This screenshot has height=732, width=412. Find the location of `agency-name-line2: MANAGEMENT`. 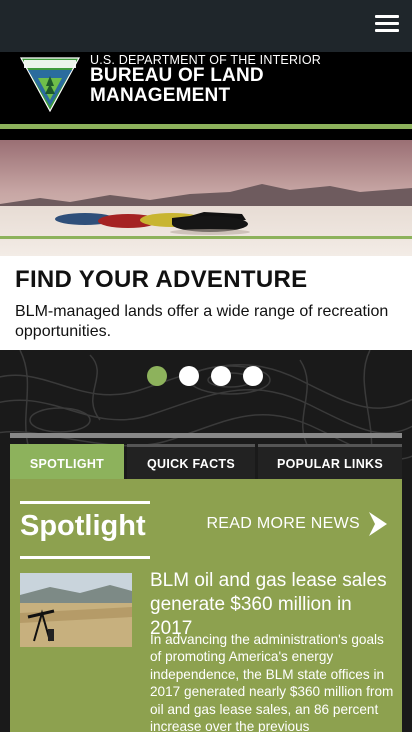

agency-name-line2: MANAGEMENT is located at coordinates (160, 95).